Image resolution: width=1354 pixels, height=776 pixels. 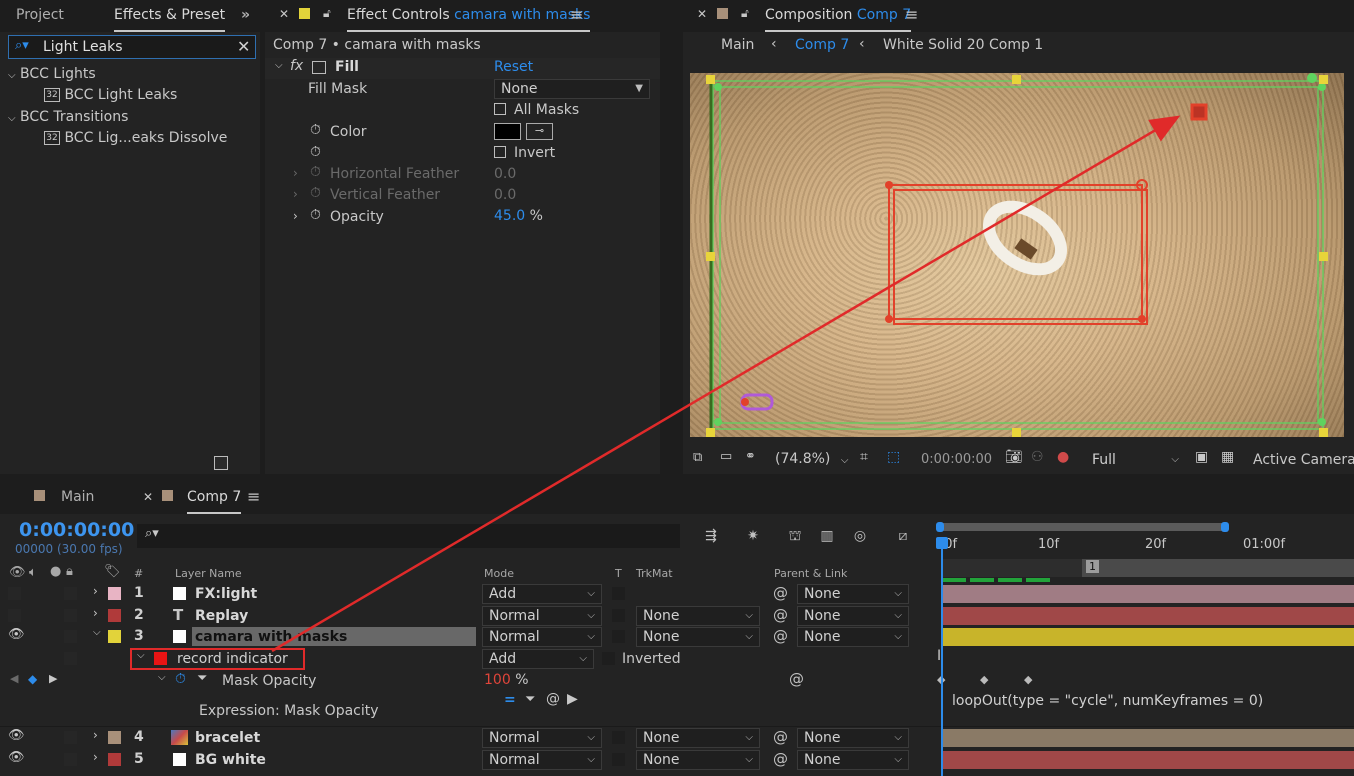 I want to click on tab-composition: Composition Comp 7, so click(x=838, y=16).